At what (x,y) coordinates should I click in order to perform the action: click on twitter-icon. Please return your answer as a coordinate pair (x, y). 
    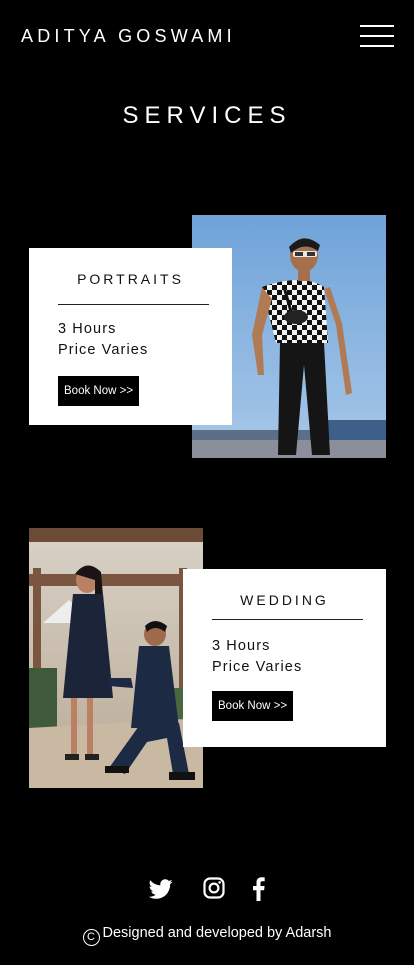
    Looking at the image, I should click on (161, 891).